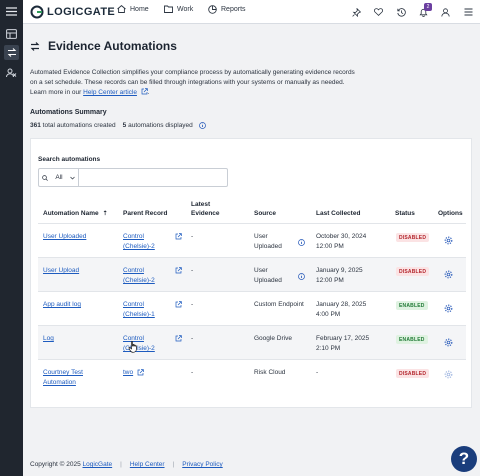 This screenshot has width=480, height=476. Describe the element at coordinates (48, 339) in the screenshot. I see `automation-name-link: Log` at that location.